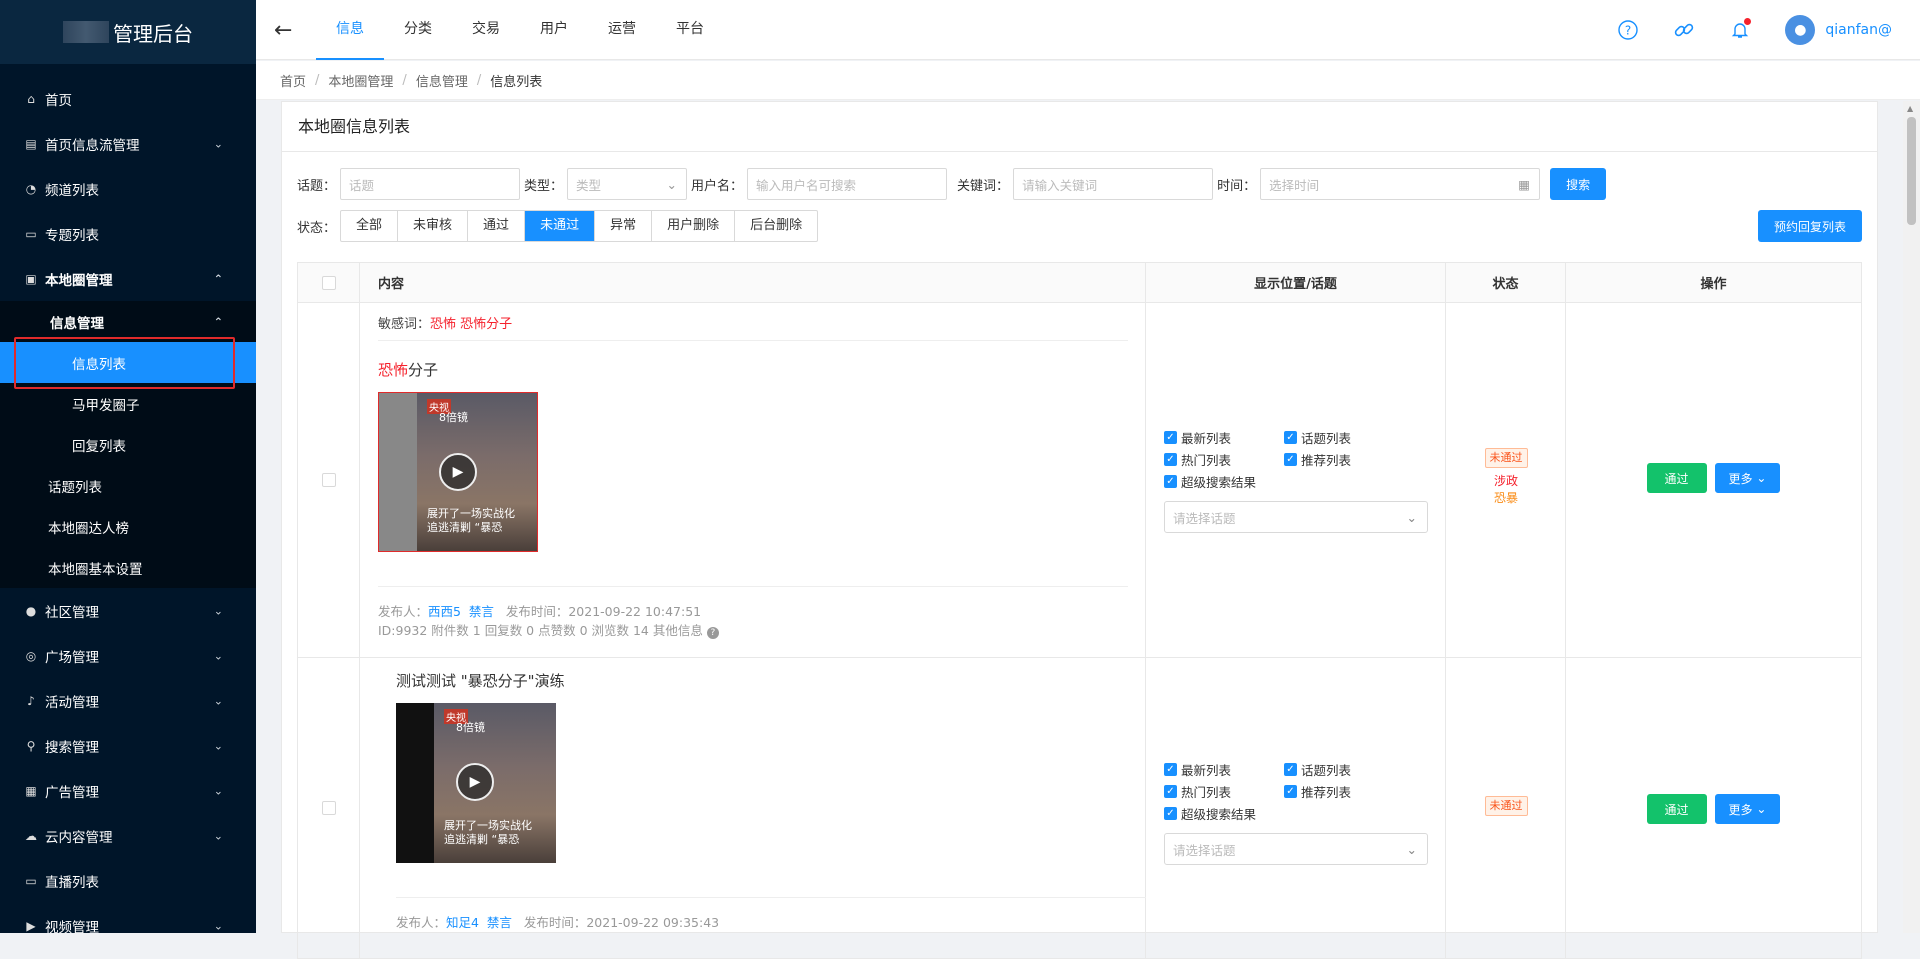 This screenshot has height=959, width=1920. Describe the element at coordinates (128, 526) in the screenshot. I see `sidebar-item-daren: 本地圈达人榜` at that location.